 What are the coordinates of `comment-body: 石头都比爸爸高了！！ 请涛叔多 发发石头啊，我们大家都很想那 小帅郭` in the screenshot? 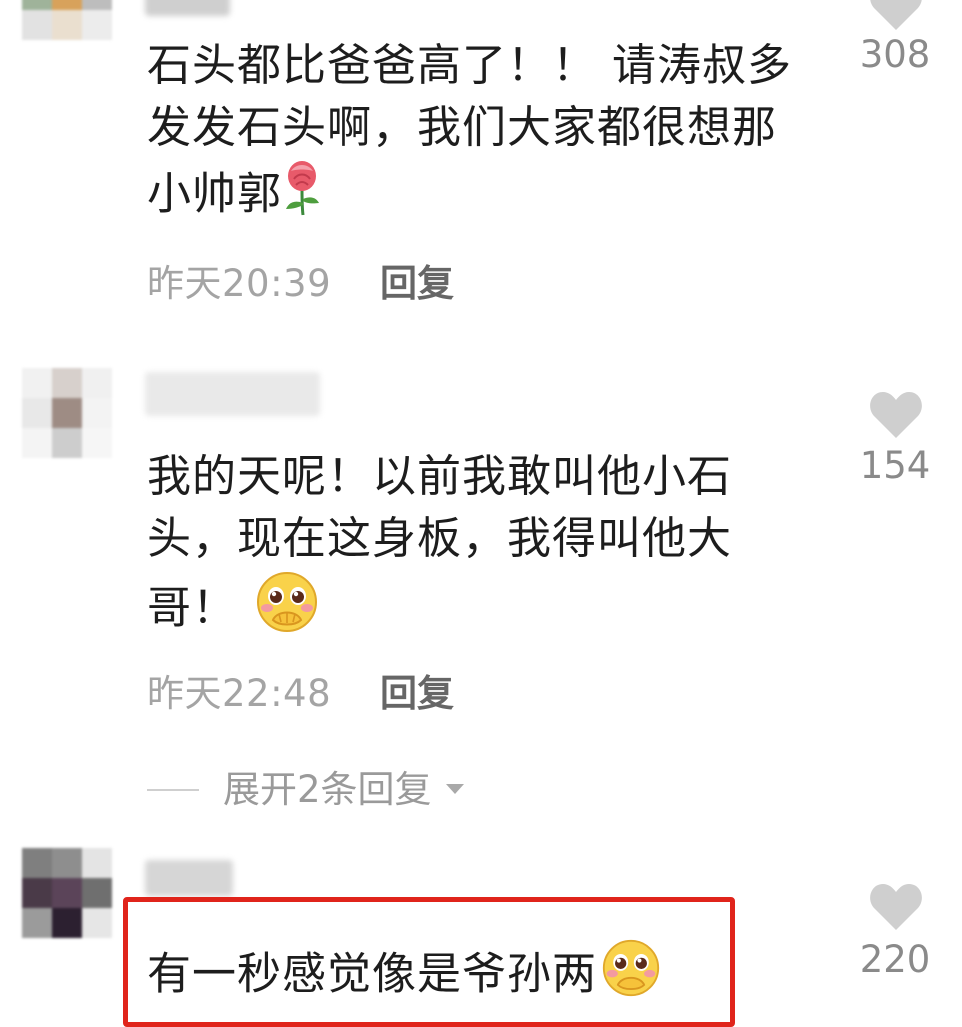 It's located at (497, 134).